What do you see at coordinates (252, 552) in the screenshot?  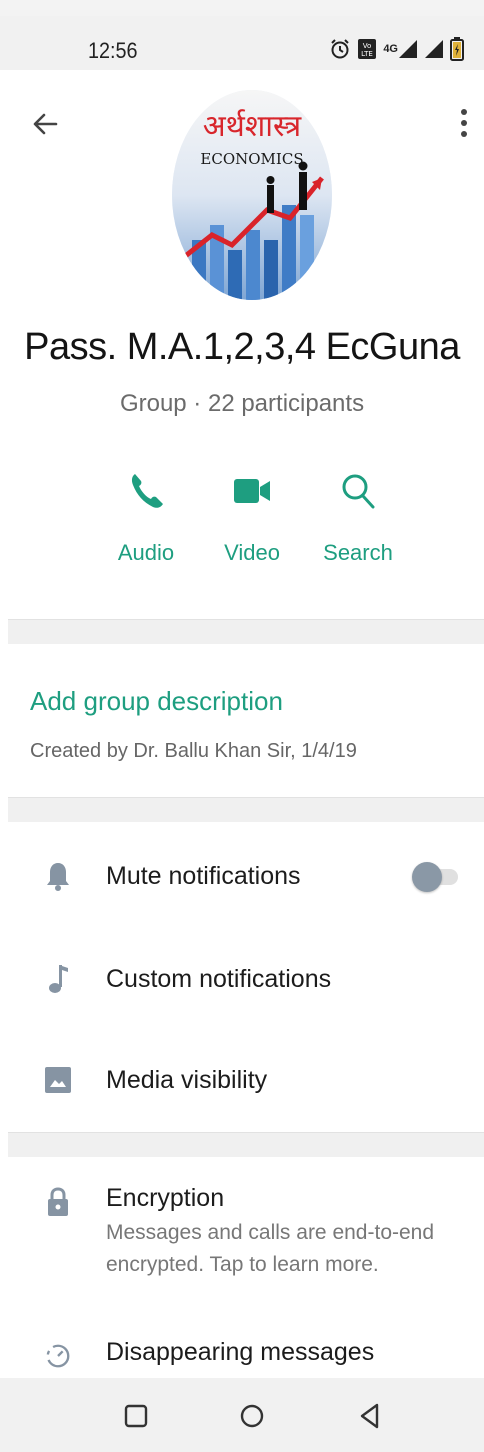 I see `video-label: Video` at bounding box center [252, 552].